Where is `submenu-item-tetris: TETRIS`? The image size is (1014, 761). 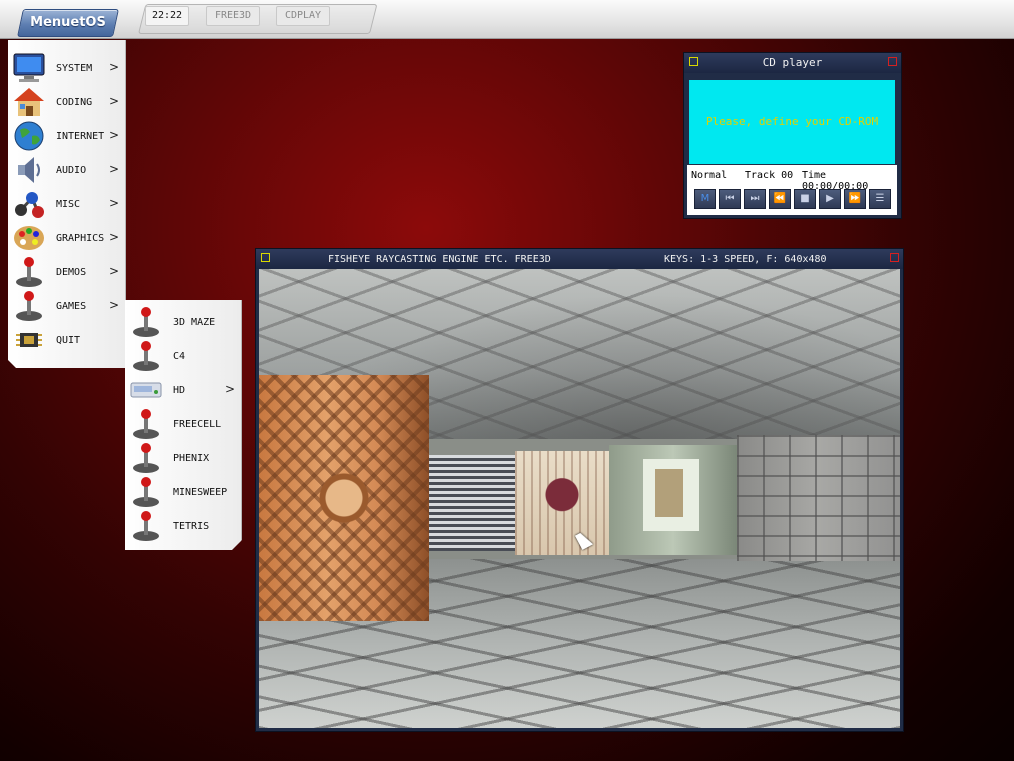 submenu-item-tetris: TETRIS is located at coordinates (183, 526).